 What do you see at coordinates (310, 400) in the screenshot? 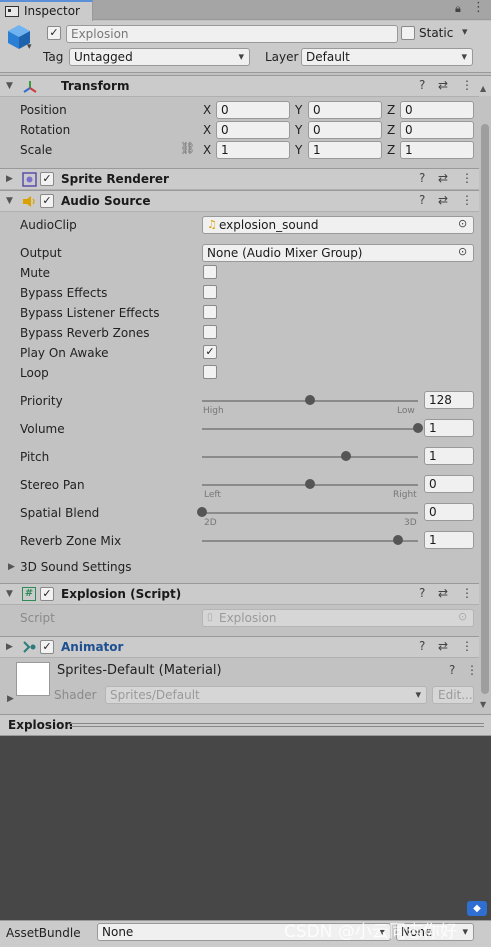
I see `priority-slider-knob` at bounding box center [310, 400].